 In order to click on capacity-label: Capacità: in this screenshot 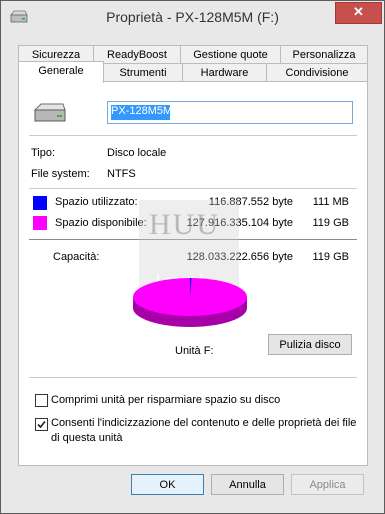, I will do `click(76, 257)`.